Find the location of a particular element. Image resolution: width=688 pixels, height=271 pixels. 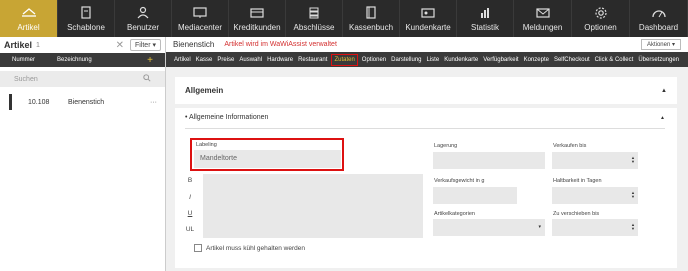

section-allgemein: Allgemein ▲ is located at coordinates (426, 90).